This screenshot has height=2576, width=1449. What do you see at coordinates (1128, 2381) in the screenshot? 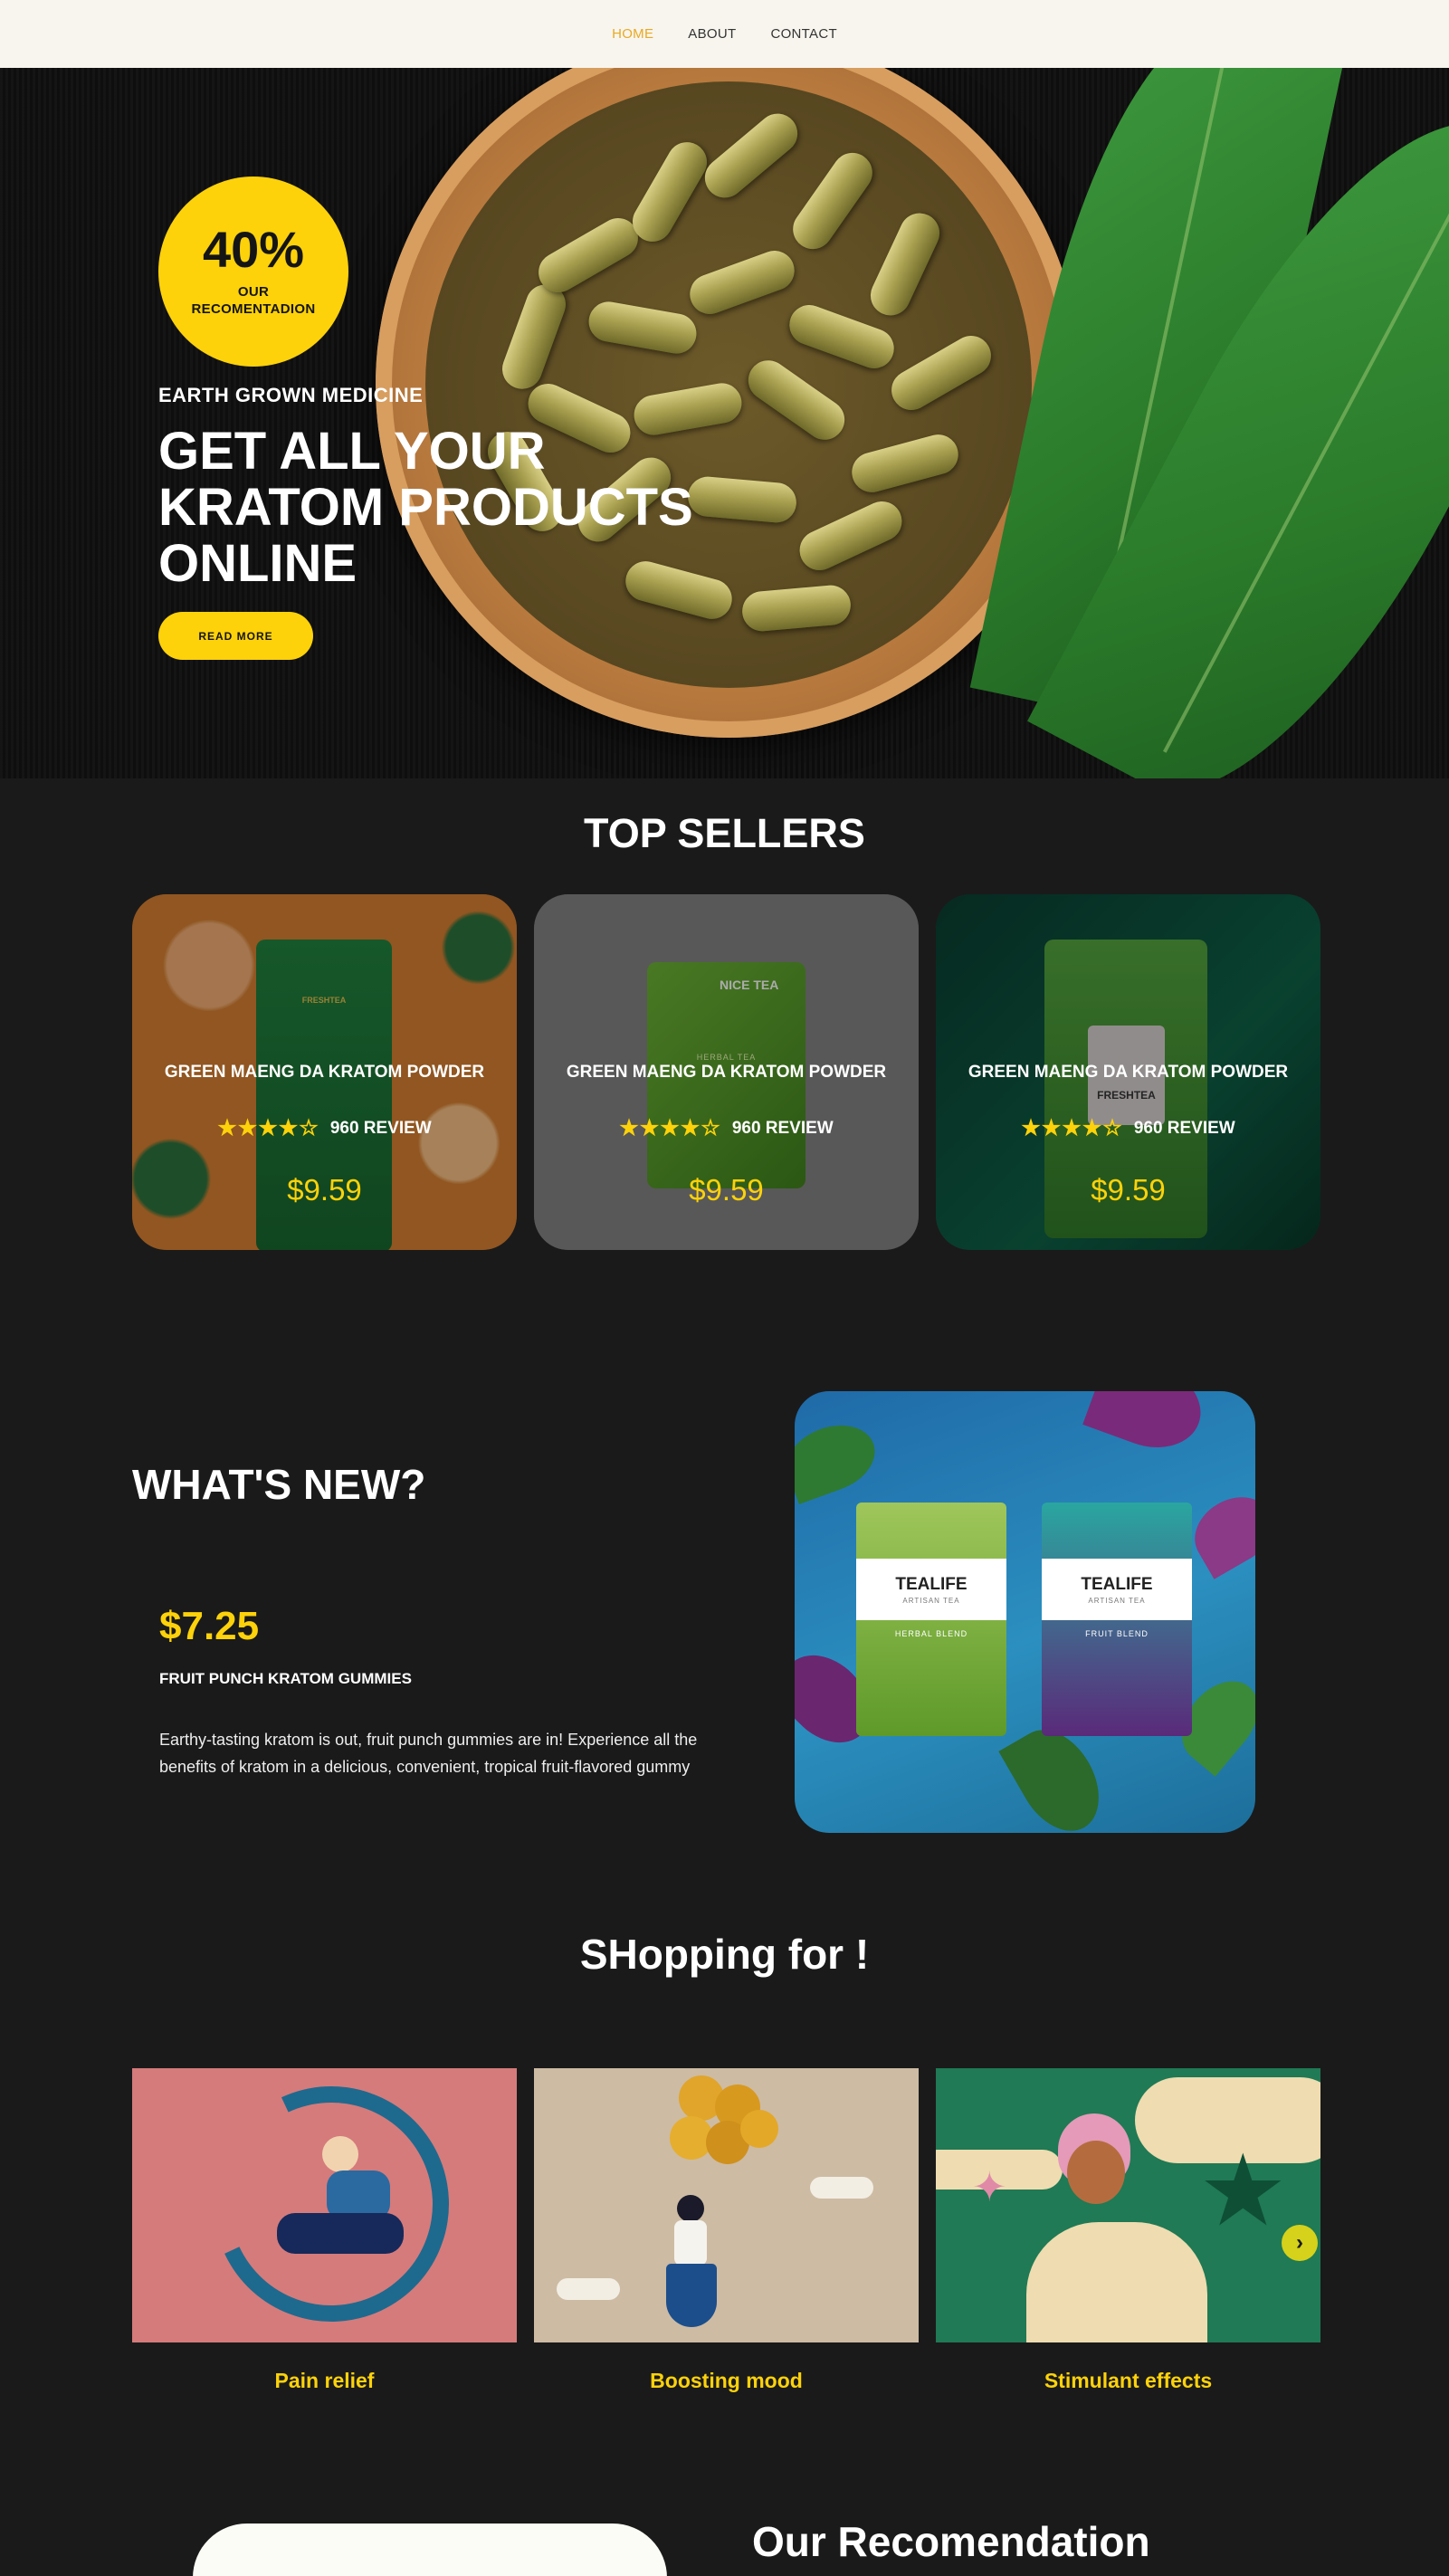
I see `shop-category-label: Stimulant effects` at bounding box center [1128, 2381].